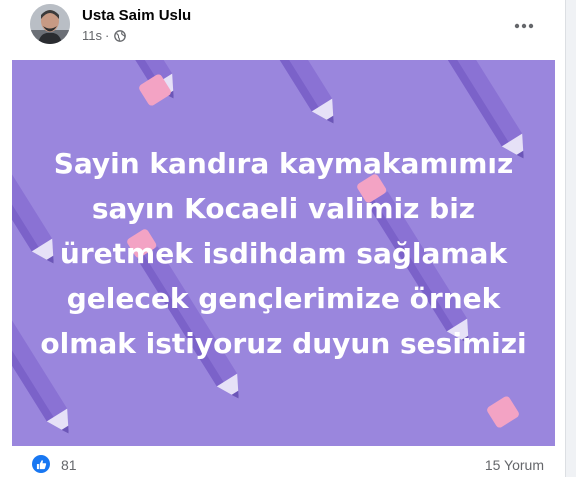 The width and height of the screenshot is (576, 477). What do you see at coordinates (41, 464) in the screenshot?
I see `like-icon` at bounding box center [41, 464].